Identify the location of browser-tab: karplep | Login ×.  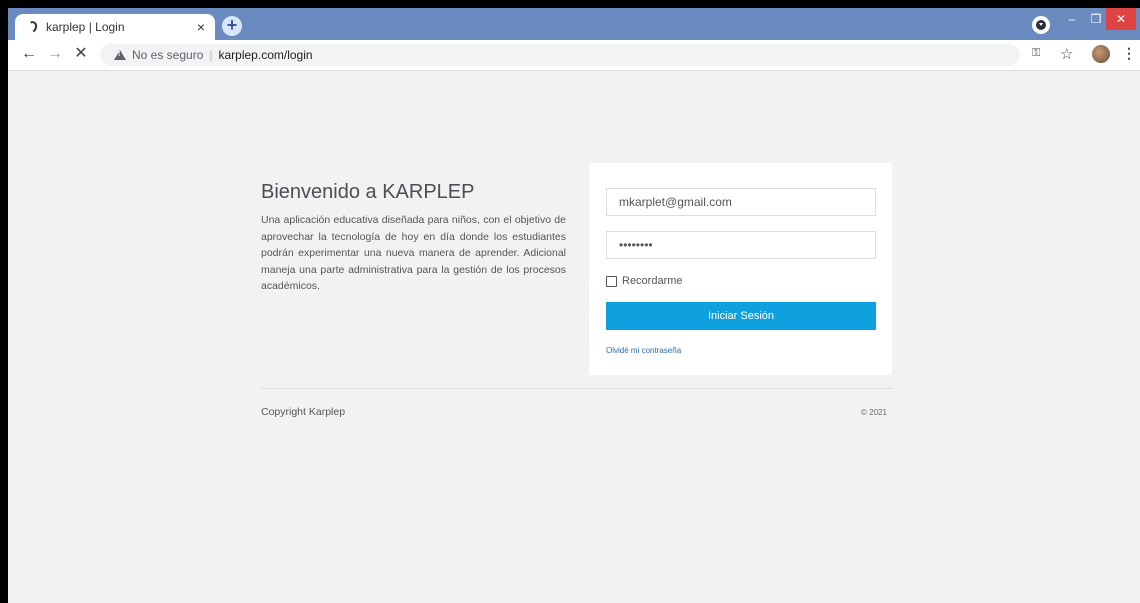
(115, 27).